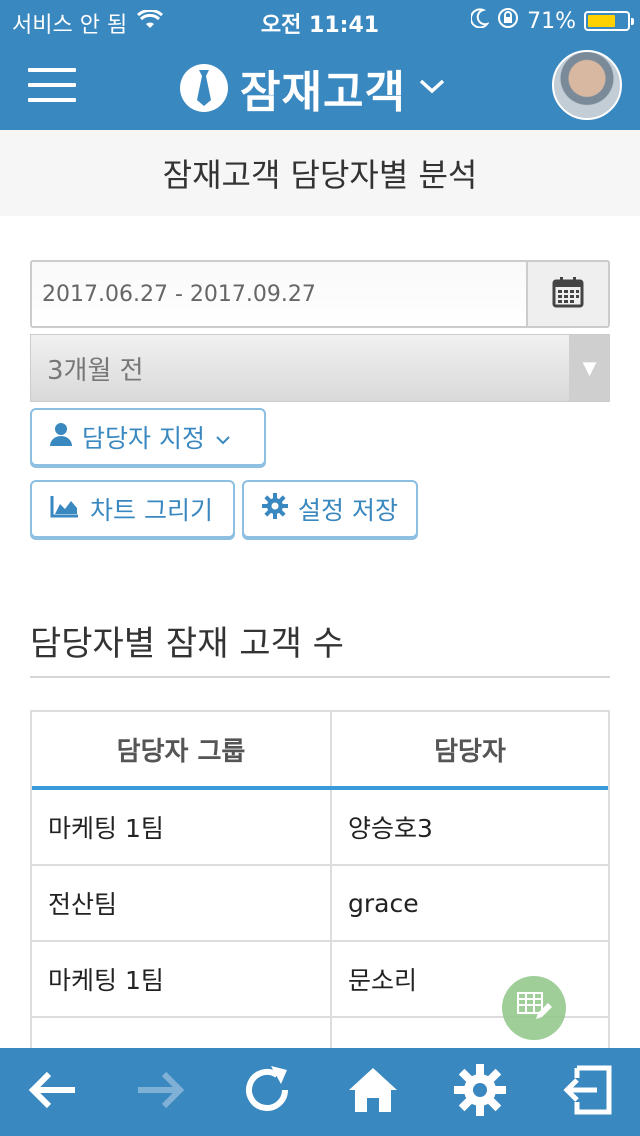  I want to click on table-cell-manager: 문소리, so click(383, 980).